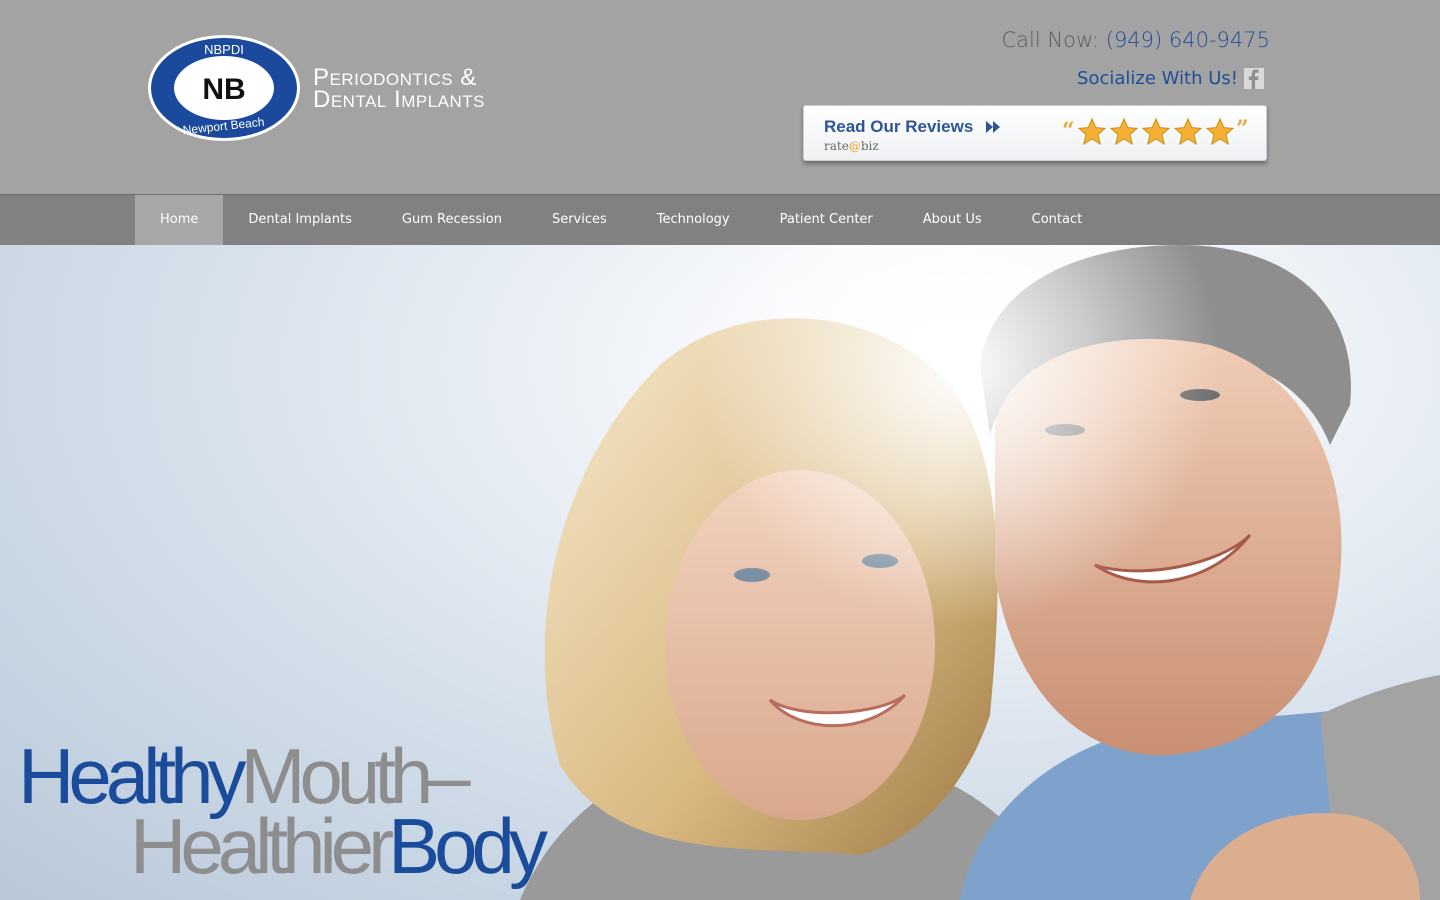  I want to click on nav-item-contact: Contact, so click(1057, 220).